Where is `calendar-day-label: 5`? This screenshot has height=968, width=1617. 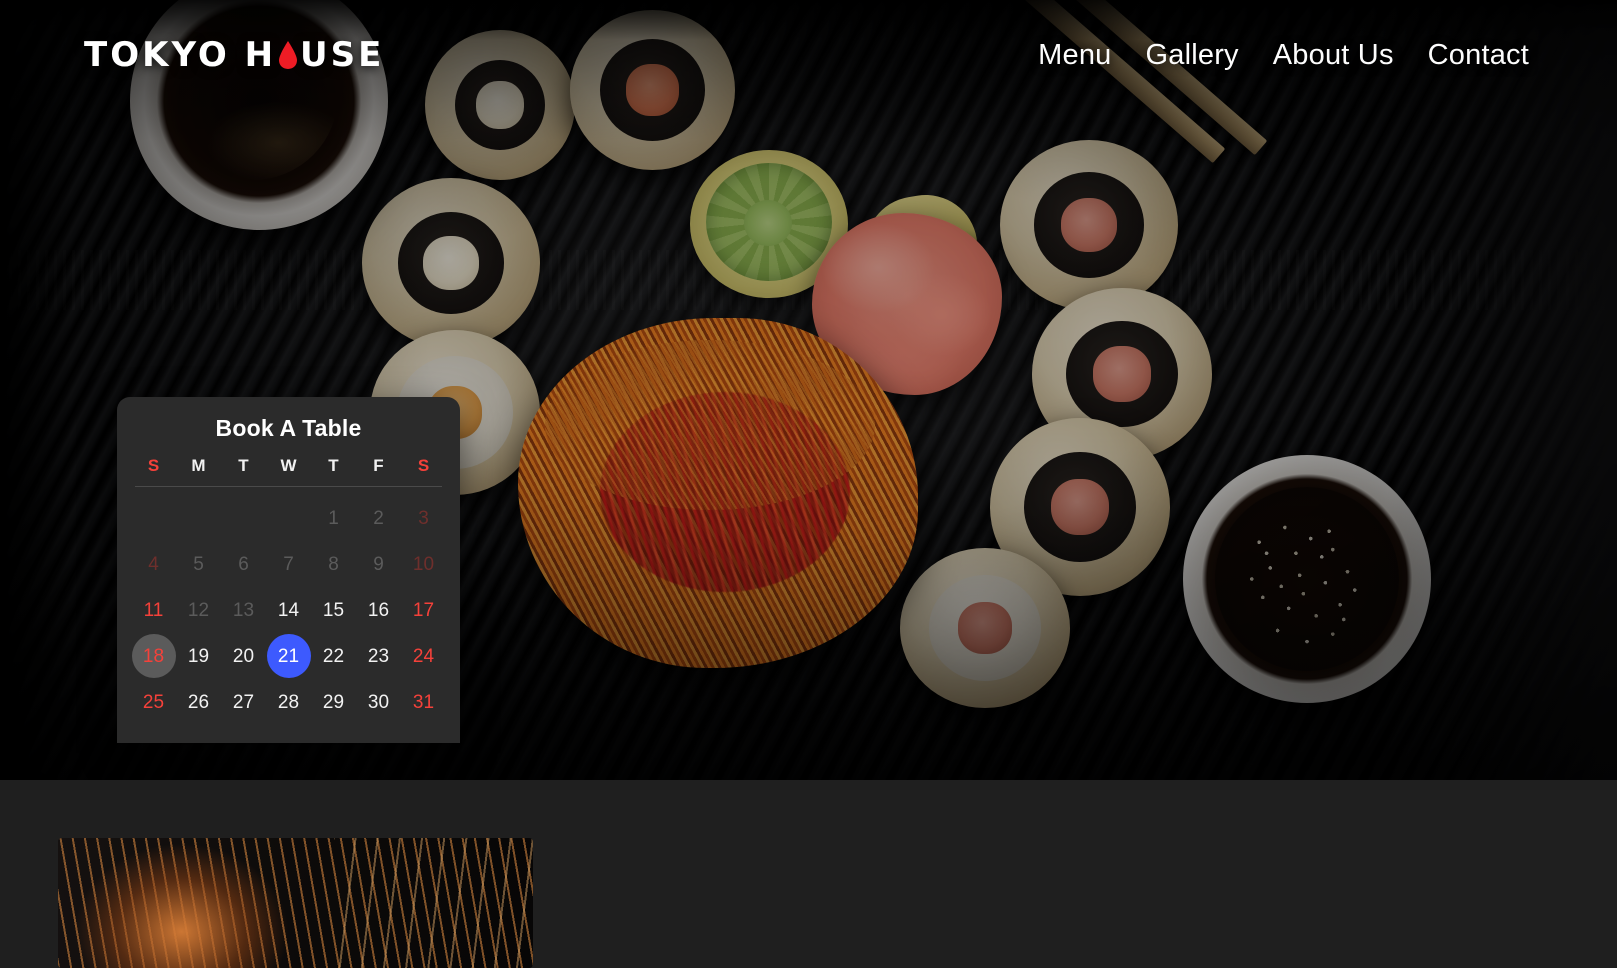
calendar-day-label: 5 is located at coordinates (198, 564).